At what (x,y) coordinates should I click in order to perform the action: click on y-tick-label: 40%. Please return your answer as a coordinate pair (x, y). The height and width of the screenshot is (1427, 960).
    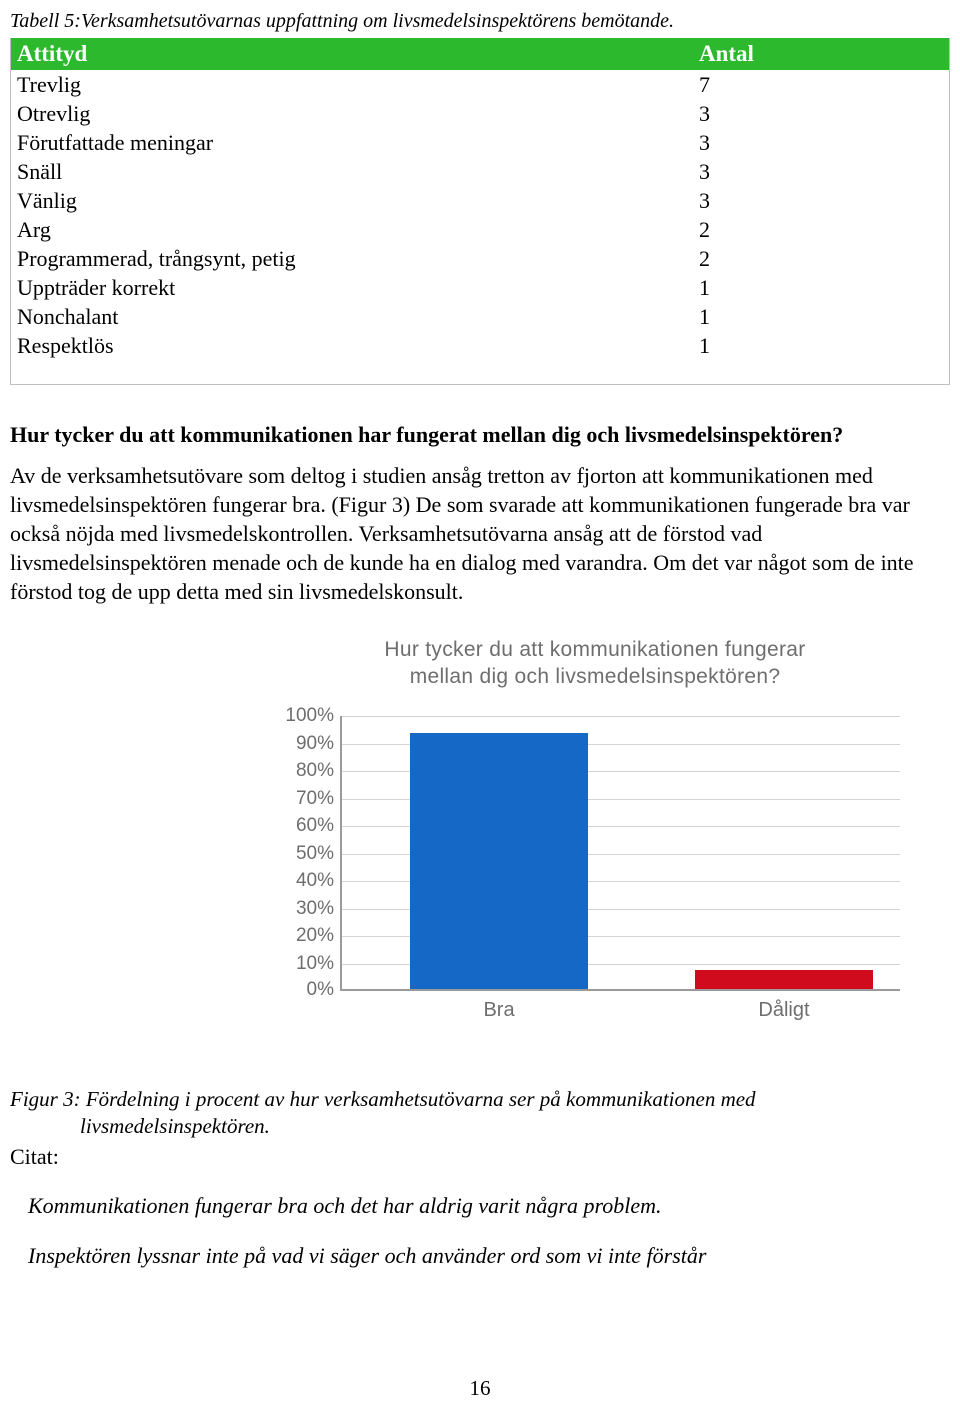
    Looking at the image, I should click on (314, 880).